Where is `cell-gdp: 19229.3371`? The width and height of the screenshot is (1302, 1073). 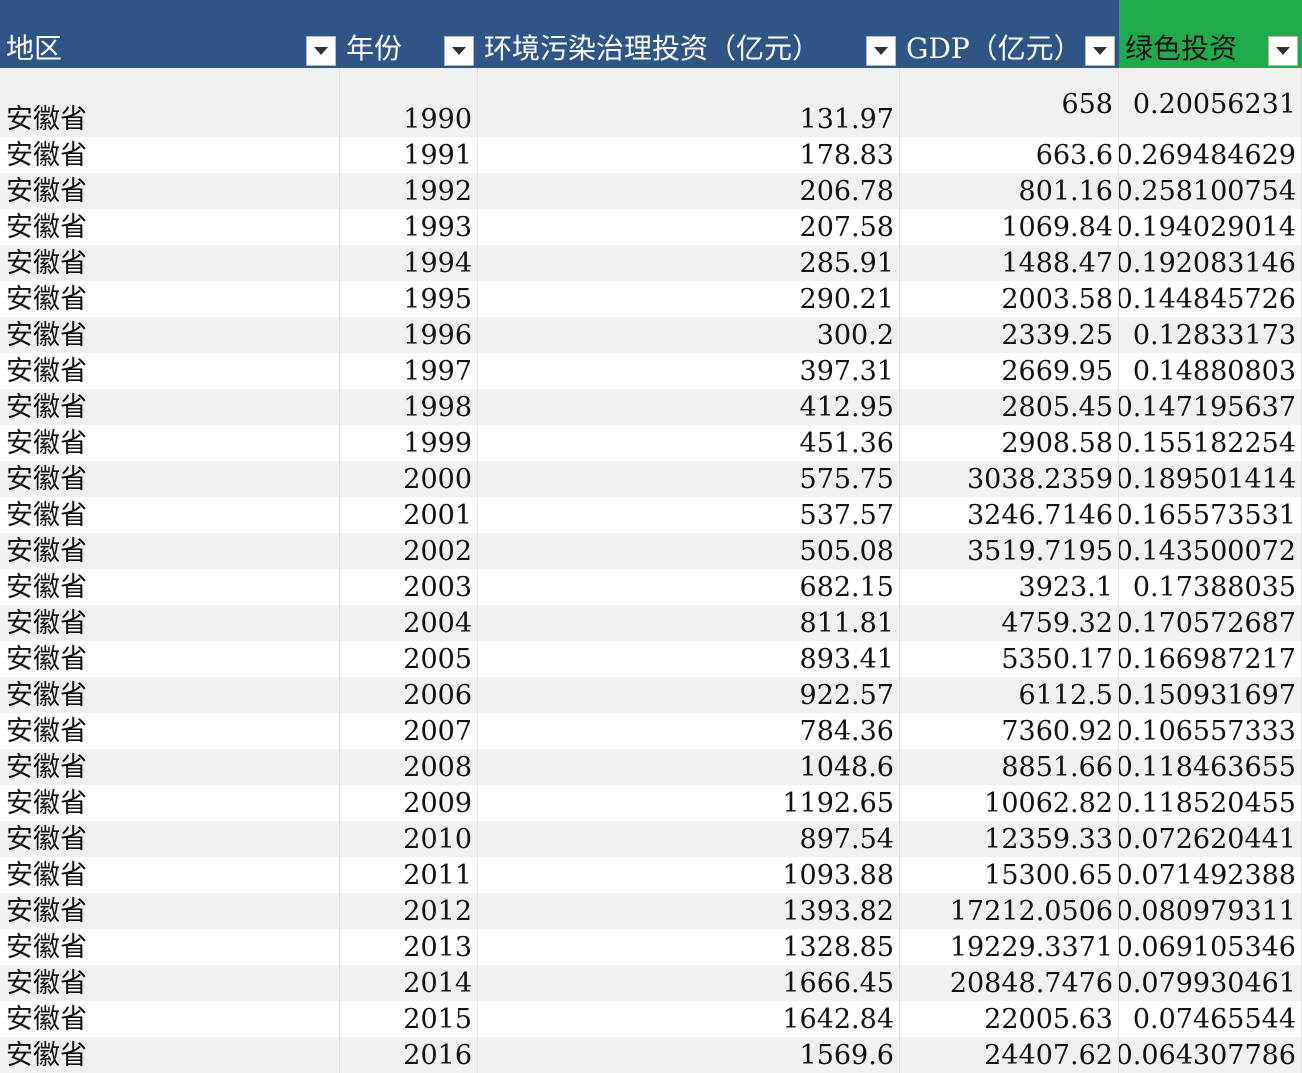
cell-gdp: 19229.3371 is located at coordinates (1009, 947).